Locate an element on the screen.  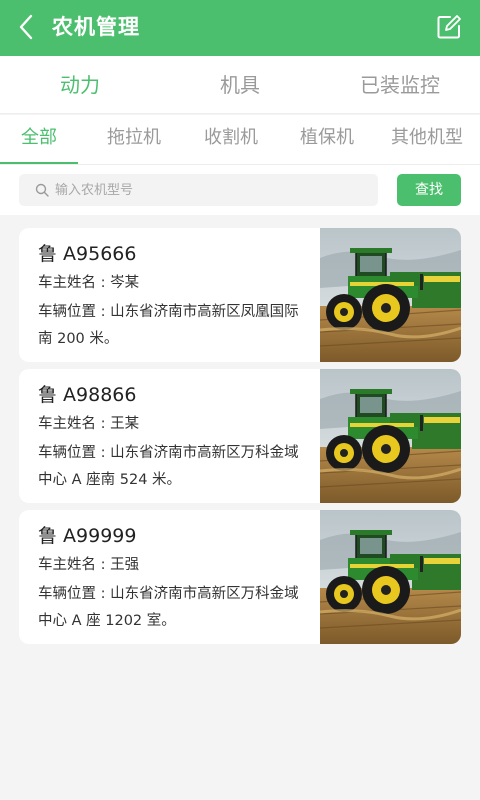
edit-button is located at coordinates (449, 27).